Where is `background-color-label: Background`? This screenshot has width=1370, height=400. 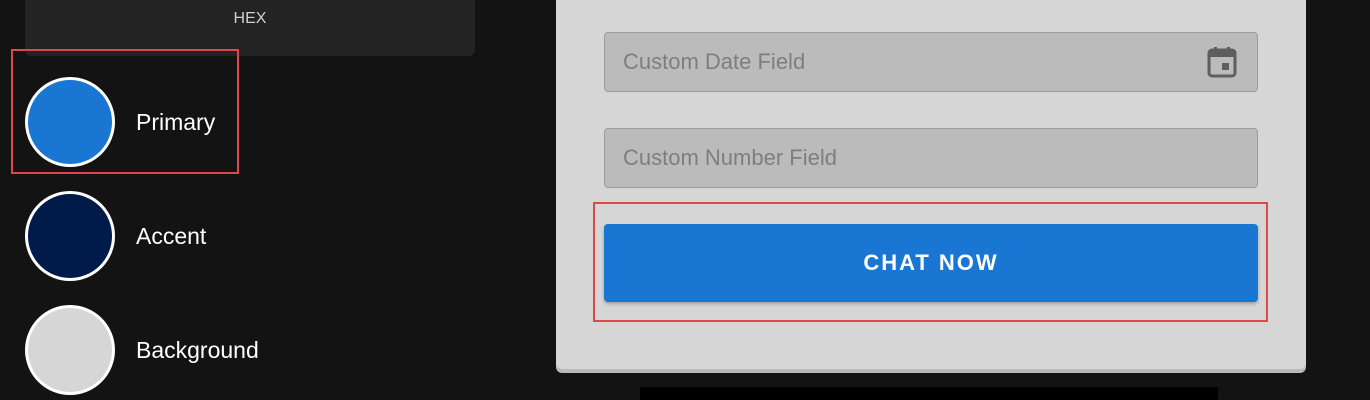 background-color-label: Background is located at coordinates (197, 349).